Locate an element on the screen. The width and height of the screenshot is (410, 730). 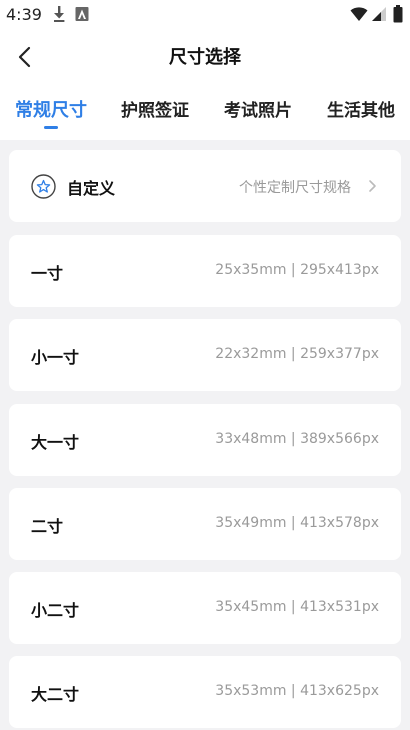
size-name: 小二寸 is located at coordinates (55, 610).